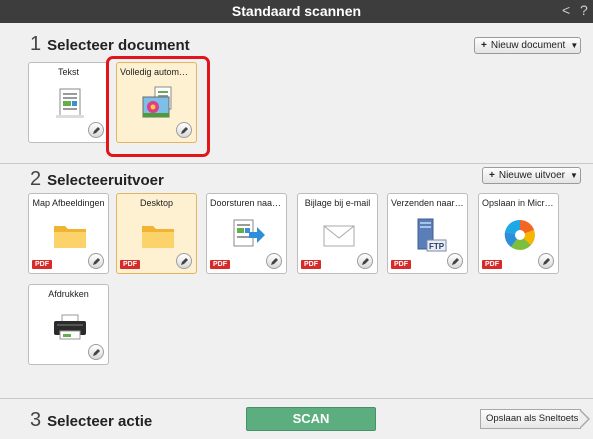 Image resolution: width=593 pixels, height=439 pixels. Describe the element at coordinates (156, 203) in the screenshot. I see `tile-label: Desktop` at that location.